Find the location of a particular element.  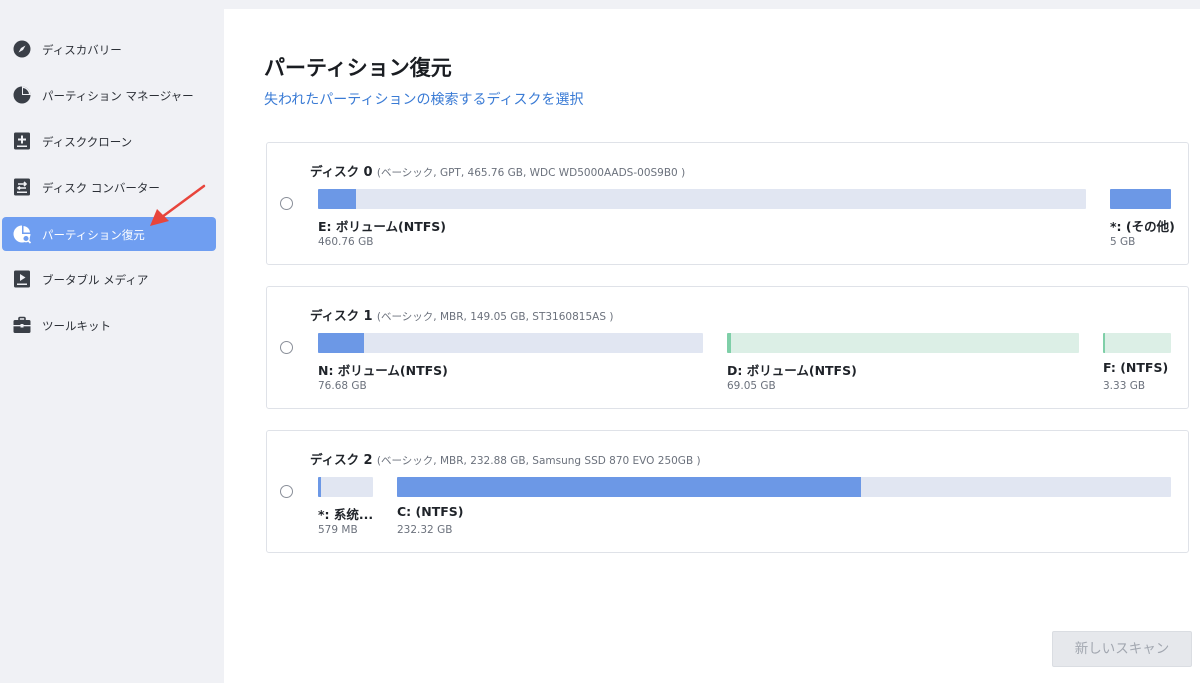

partition-size: 5 GB is located at coordinates (1123, 242).